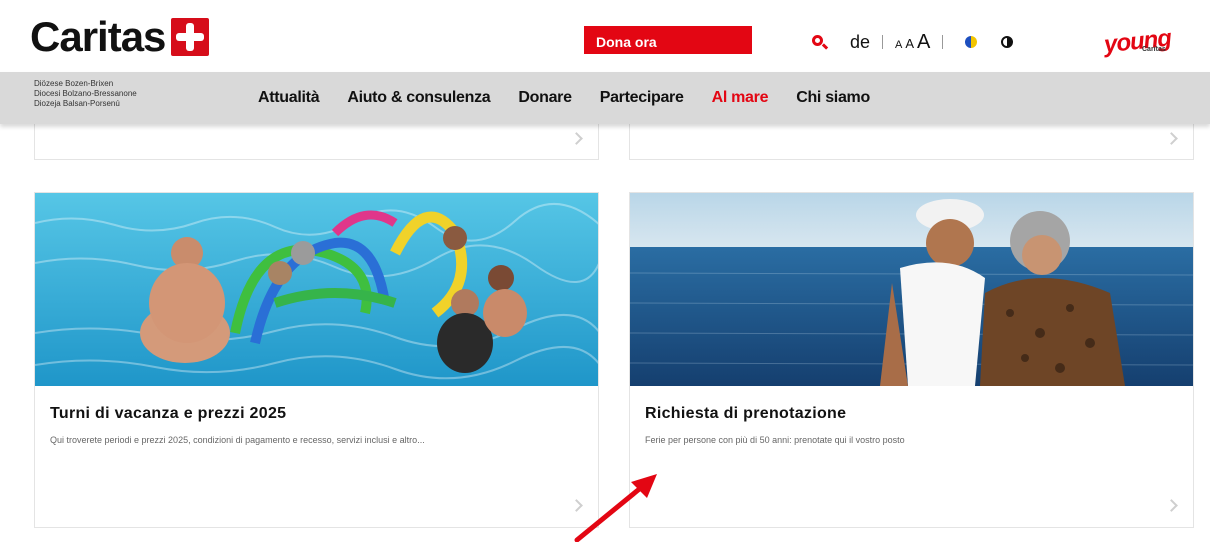 This screenshot has width=1210, height=542. Describe the element at coordinates (668, 40) in the screenshot. I see `donate-button: Dona ora` at that location.